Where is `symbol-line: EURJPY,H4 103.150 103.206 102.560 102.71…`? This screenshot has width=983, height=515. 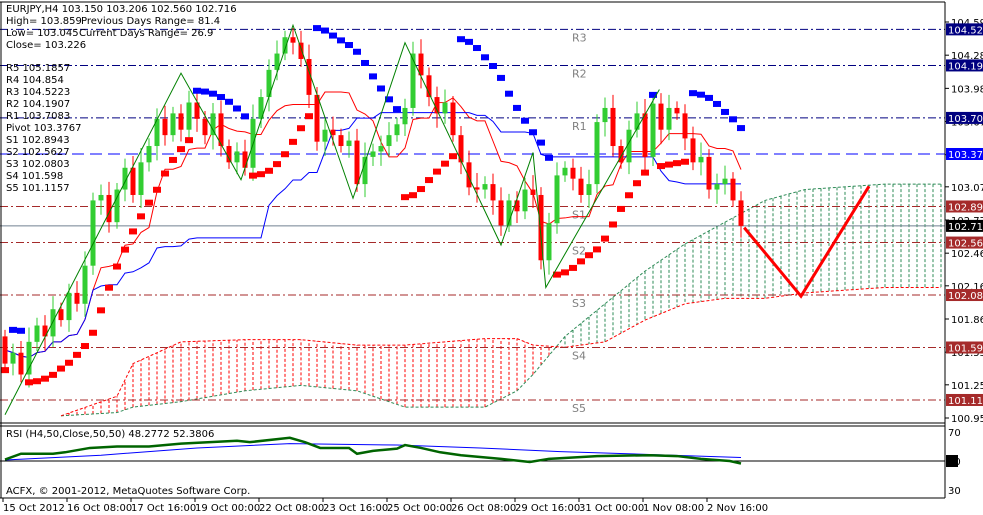 symbol-line: EURJPY,H4 103.150 103.206 102.560 102.71… is located at coordinates (121, 9).